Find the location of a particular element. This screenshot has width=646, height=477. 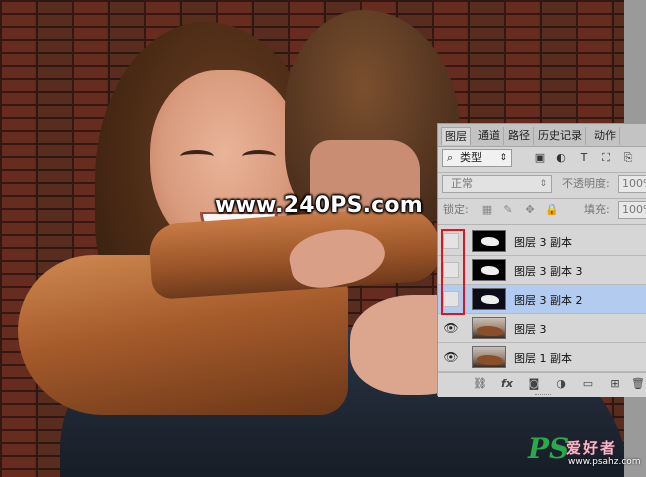

layer-row: 图层 3 副本 3 is located at coordinates (542, 270).